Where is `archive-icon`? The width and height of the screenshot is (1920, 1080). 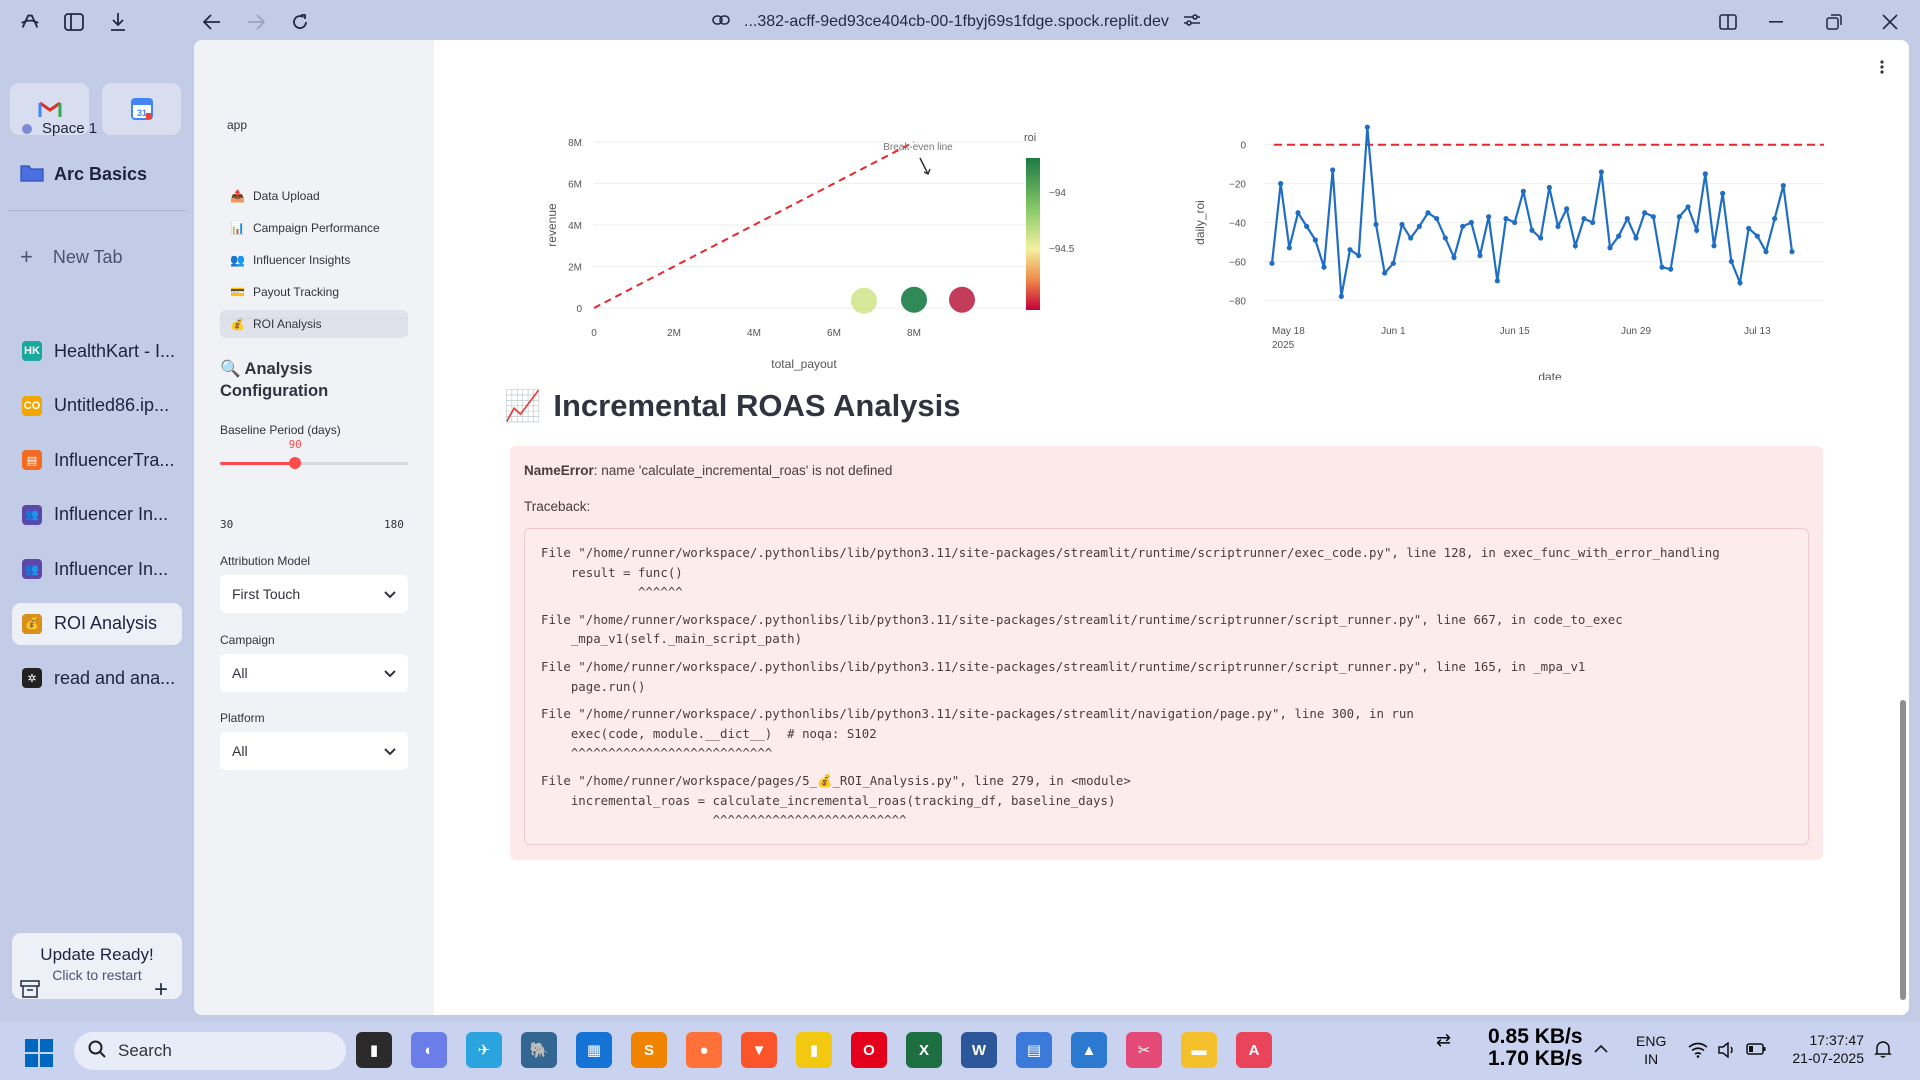 archive-icon is located at coordinates (30, 991).